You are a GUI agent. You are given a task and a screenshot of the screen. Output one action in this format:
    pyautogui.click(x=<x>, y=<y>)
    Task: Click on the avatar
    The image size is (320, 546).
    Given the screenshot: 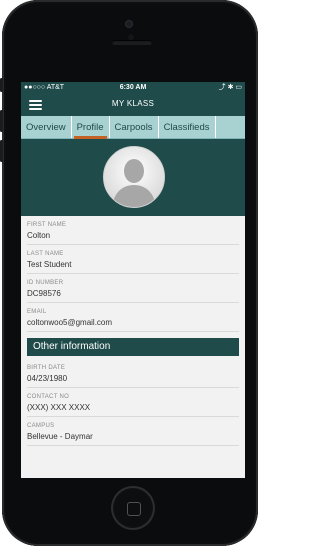 What is the action you would take?
    pyautogui.click(x=134, y=177)
    